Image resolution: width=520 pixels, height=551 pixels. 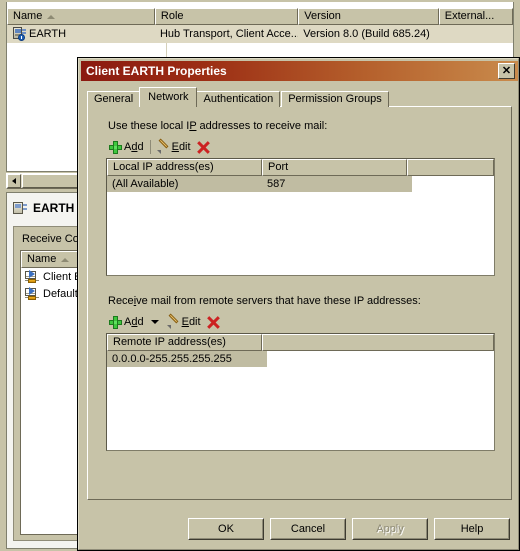 I want to click on close-button: ✕, so click(x=506, y=71).